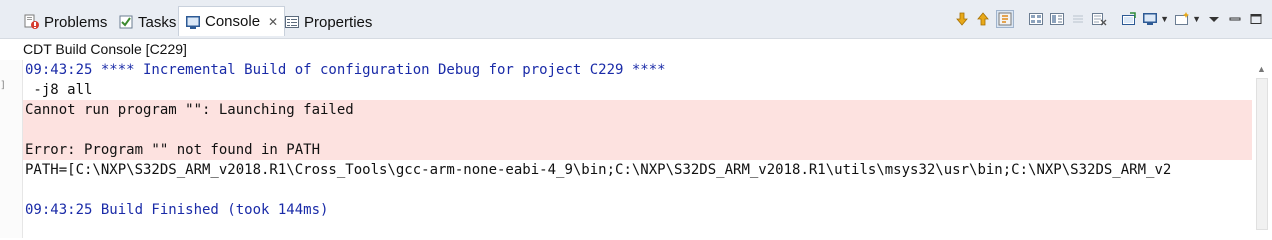  I want to click on tab-label: Tasks, so click(157, 22).